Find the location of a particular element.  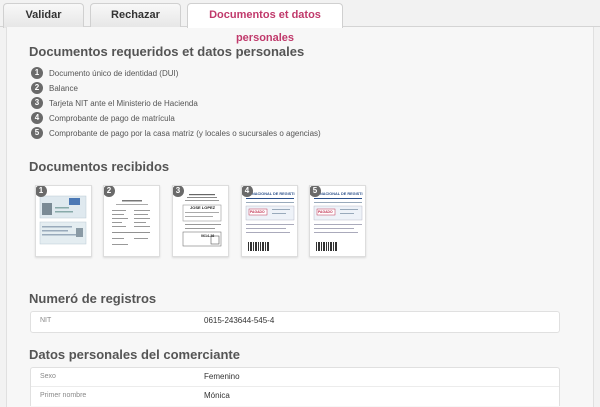

document-thumbnail-nit: 3 JOSE LOPEZ 0614-28 is located at coordinates (200, 221).